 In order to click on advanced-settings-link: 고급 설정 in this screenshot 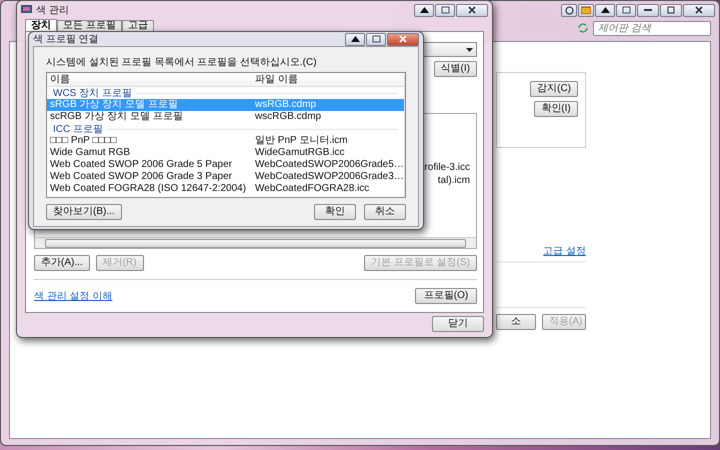, I will do `click(564, 251)`.